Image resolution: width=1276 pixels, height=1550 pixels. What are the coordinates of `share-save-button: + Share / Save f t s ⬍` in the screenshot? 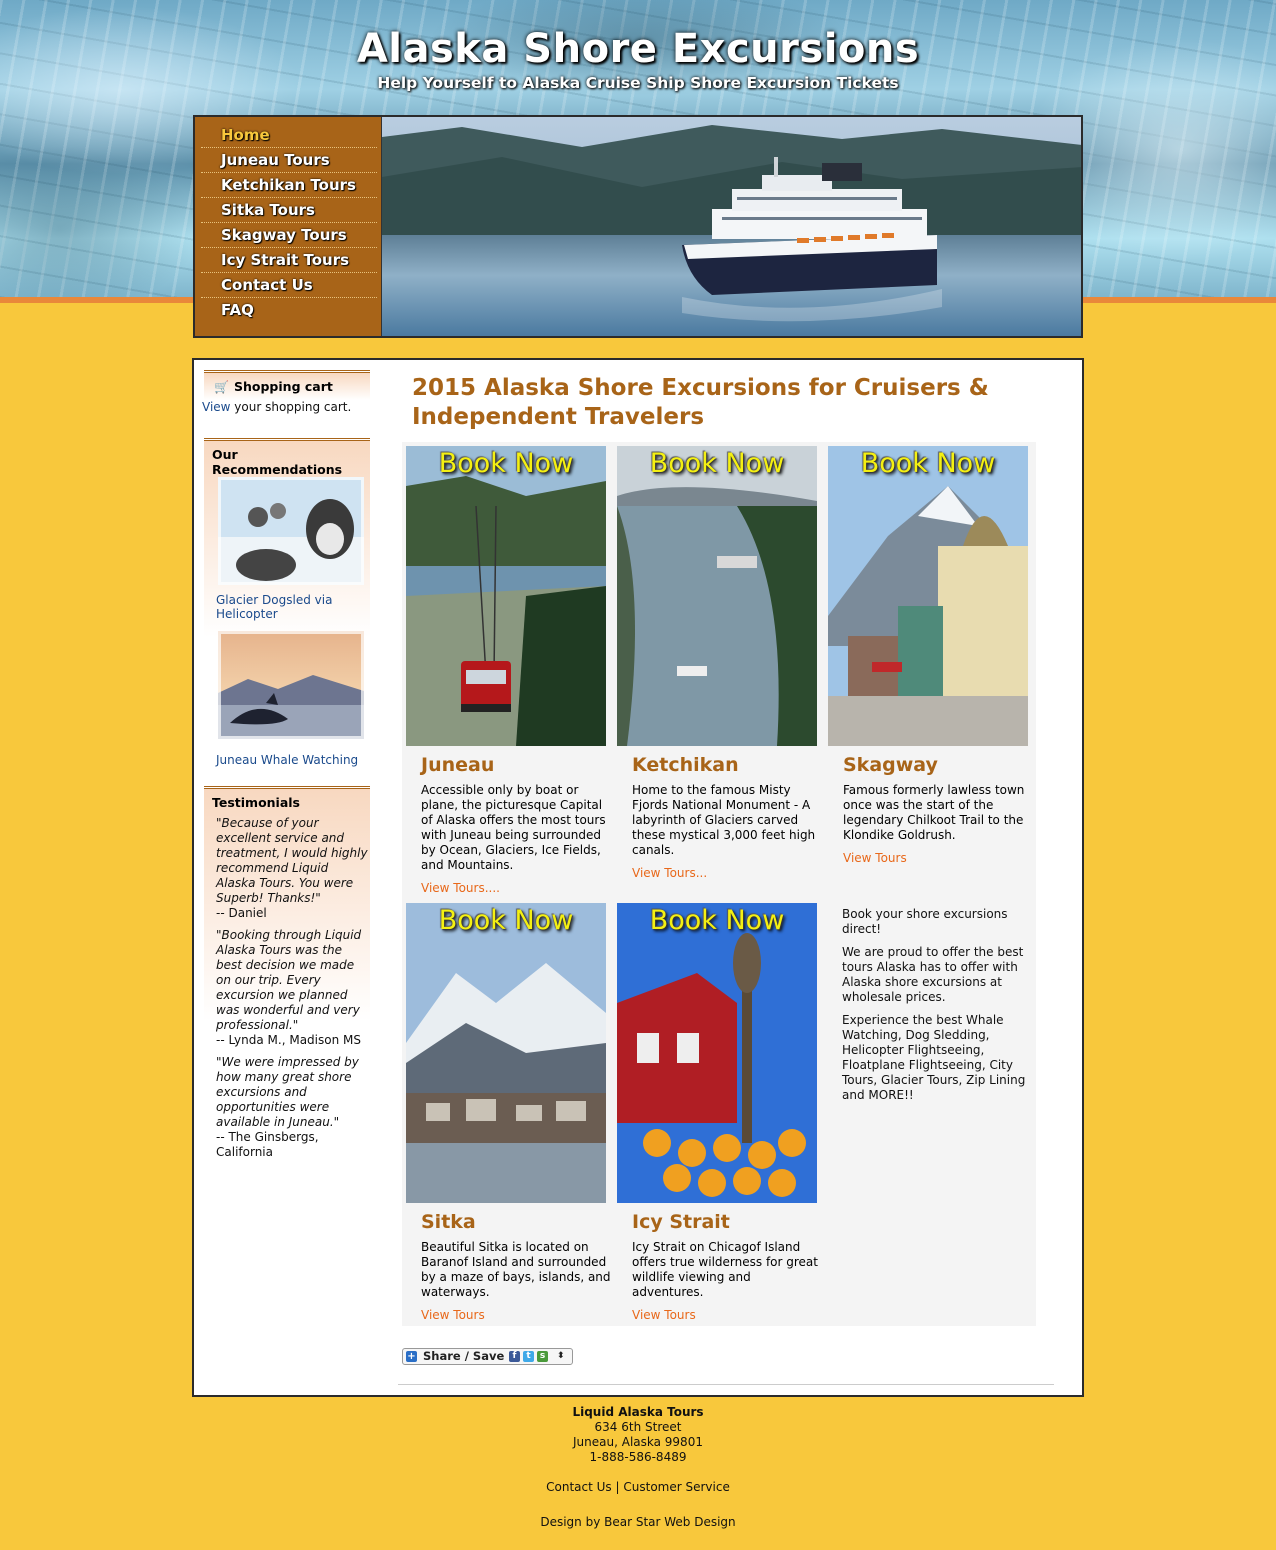 It's located at (487, 1356).